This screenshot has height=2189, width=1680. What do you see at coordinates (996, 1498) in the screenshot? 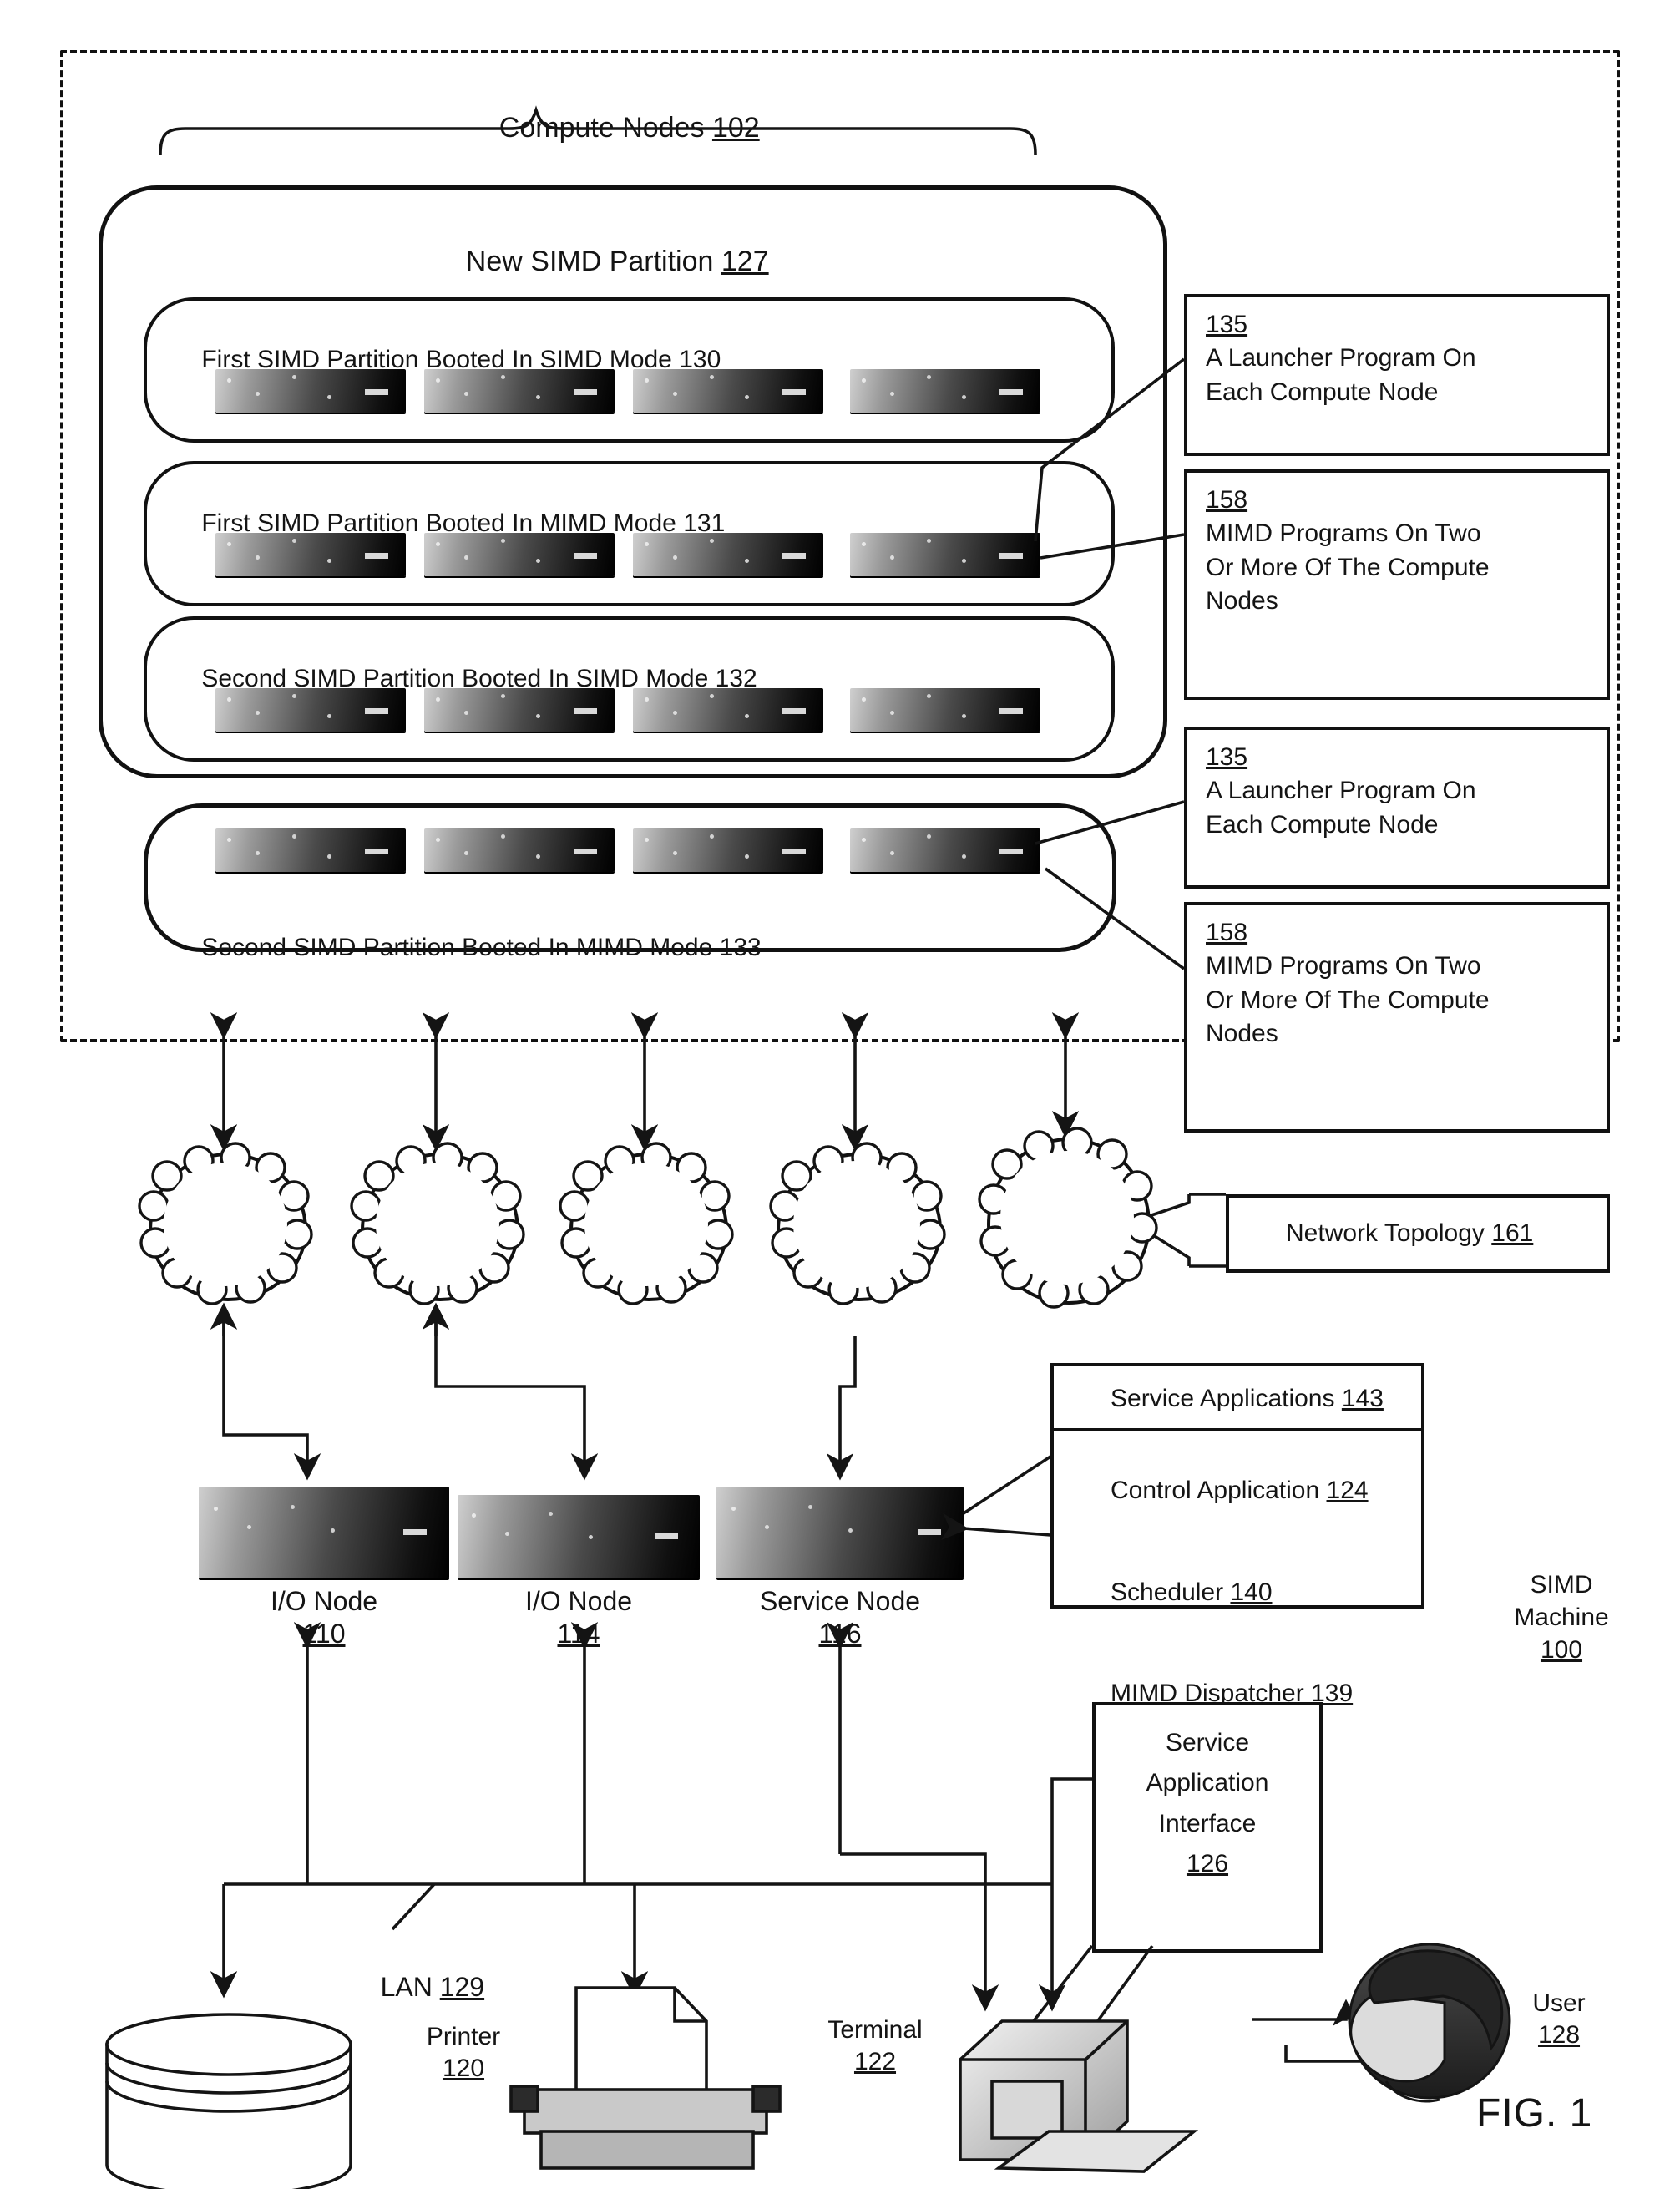
I see `service-node-control-app-leader` at bounding box center [996, 1498].